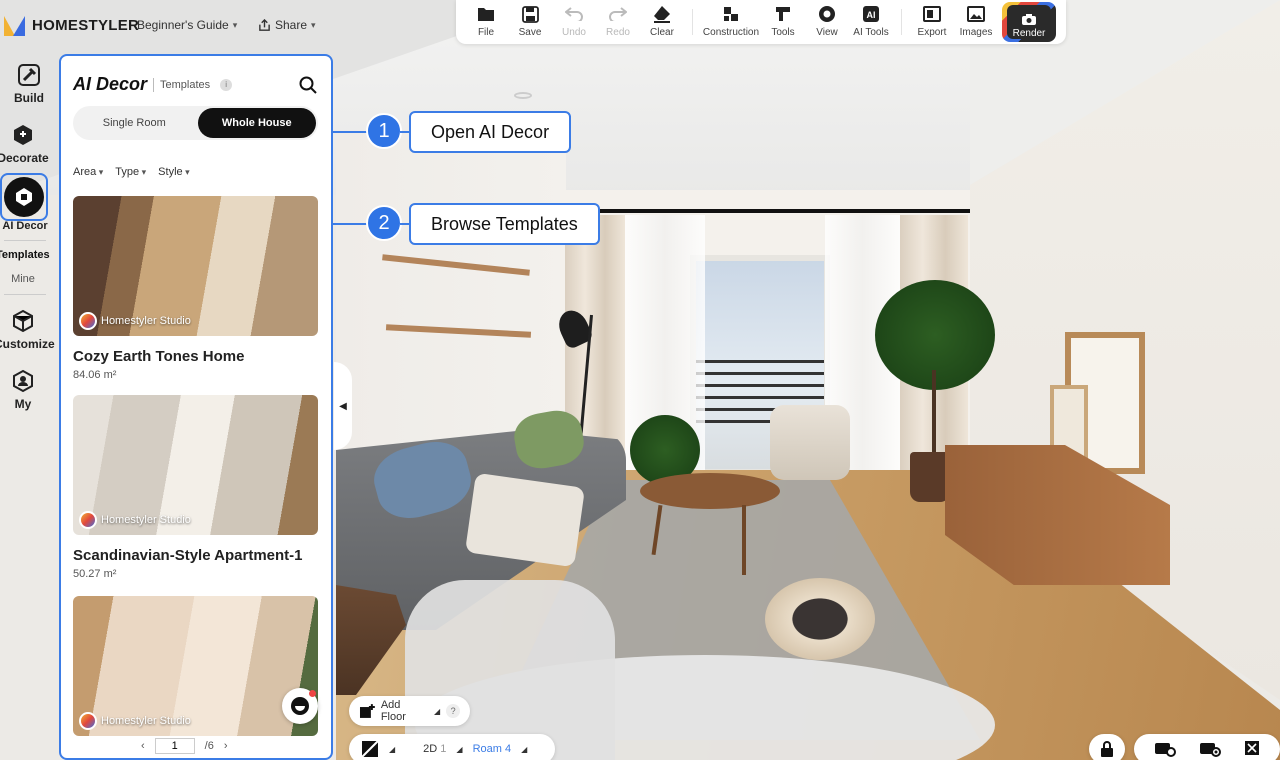 The width and height of the screenshot is (1280, 760). I want to click on info-icon: i, so click(226, 84).